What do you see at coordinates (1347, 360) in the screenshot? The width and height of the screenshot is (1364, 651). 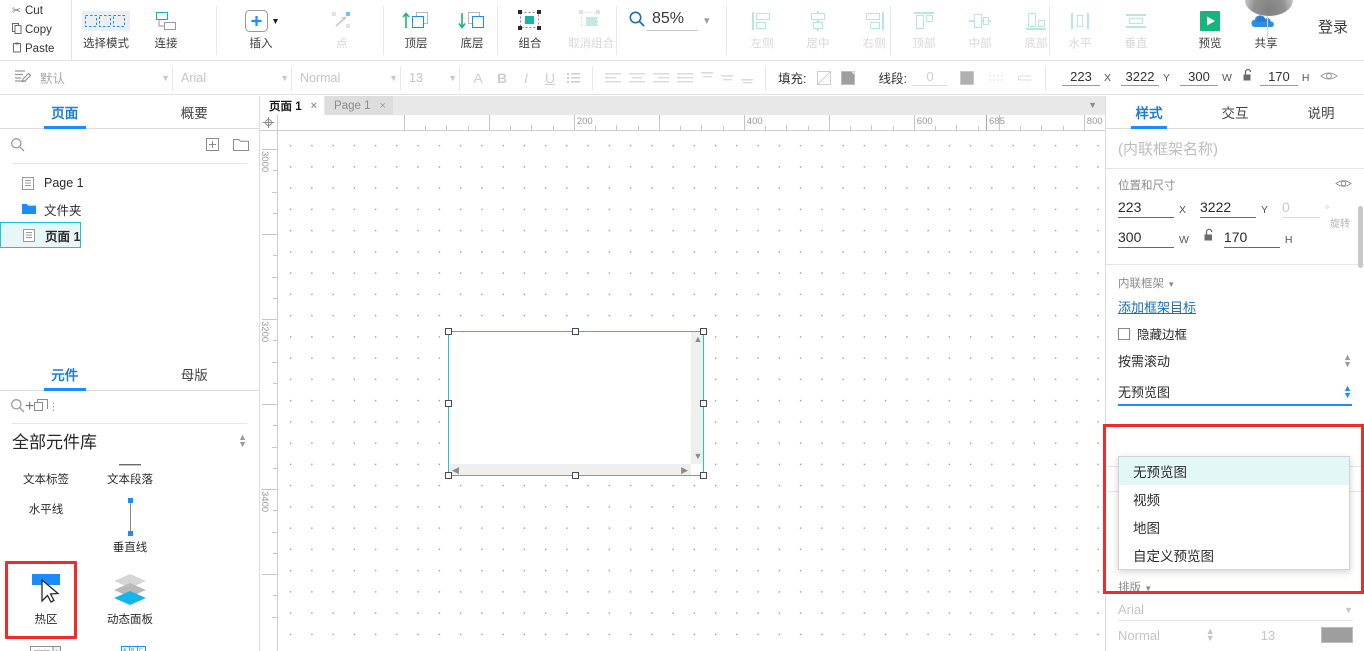 I see `chevron-updown-icon: ▲ ▼` at bounding box center [1347, 360].